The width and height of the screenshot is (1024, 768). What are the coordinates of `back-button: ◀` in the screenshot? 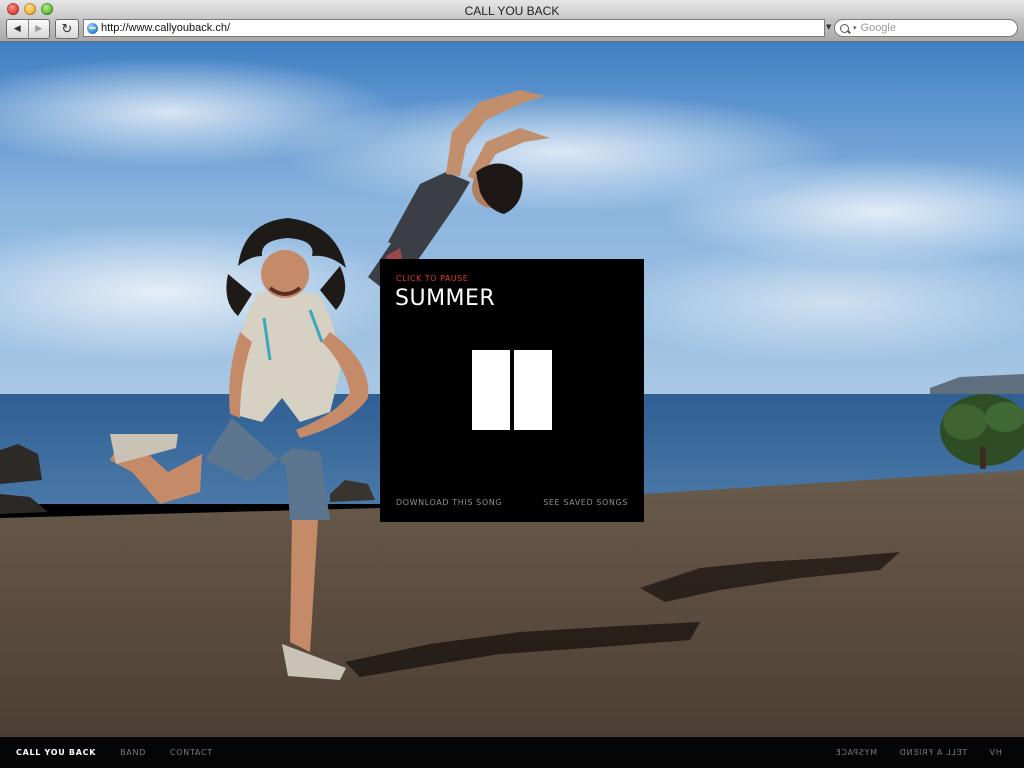 It's located at (18, 29).